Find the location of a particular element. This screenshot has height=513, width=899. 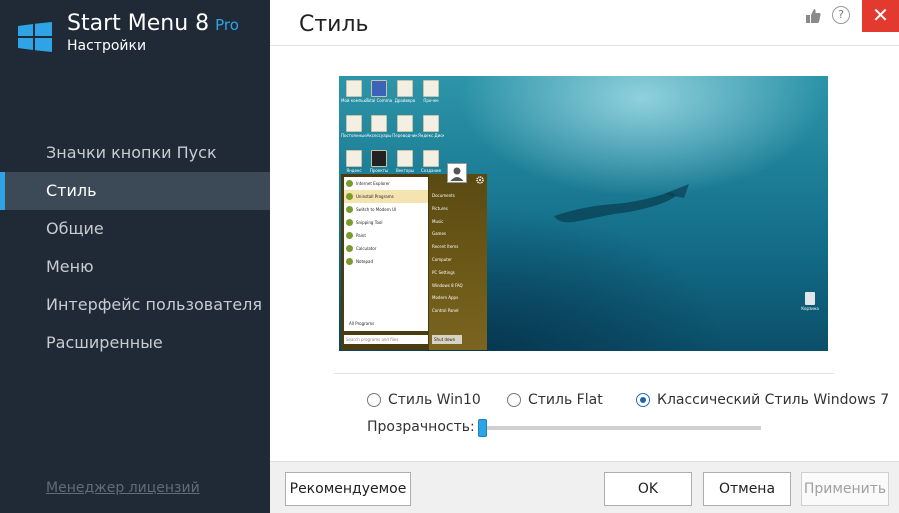

desktop-icon: Яндекс is located at coordinates (354, 161).